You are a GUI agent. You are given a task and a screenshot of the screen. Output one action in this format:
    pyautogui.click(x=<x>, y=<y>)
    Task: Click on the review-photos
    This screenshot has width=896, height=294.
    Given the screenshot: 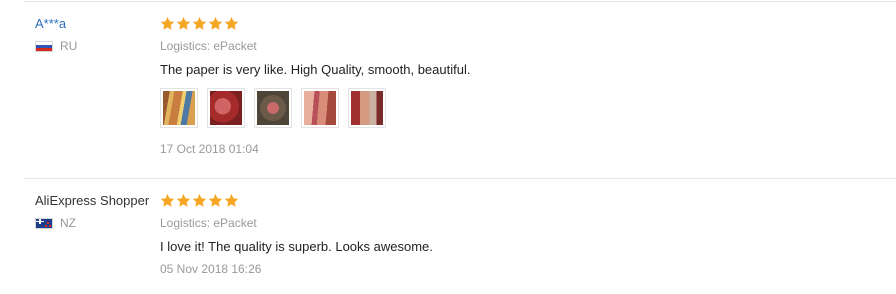 What is the action you would take?
    pyautogui.click(x=518, y=108)
    